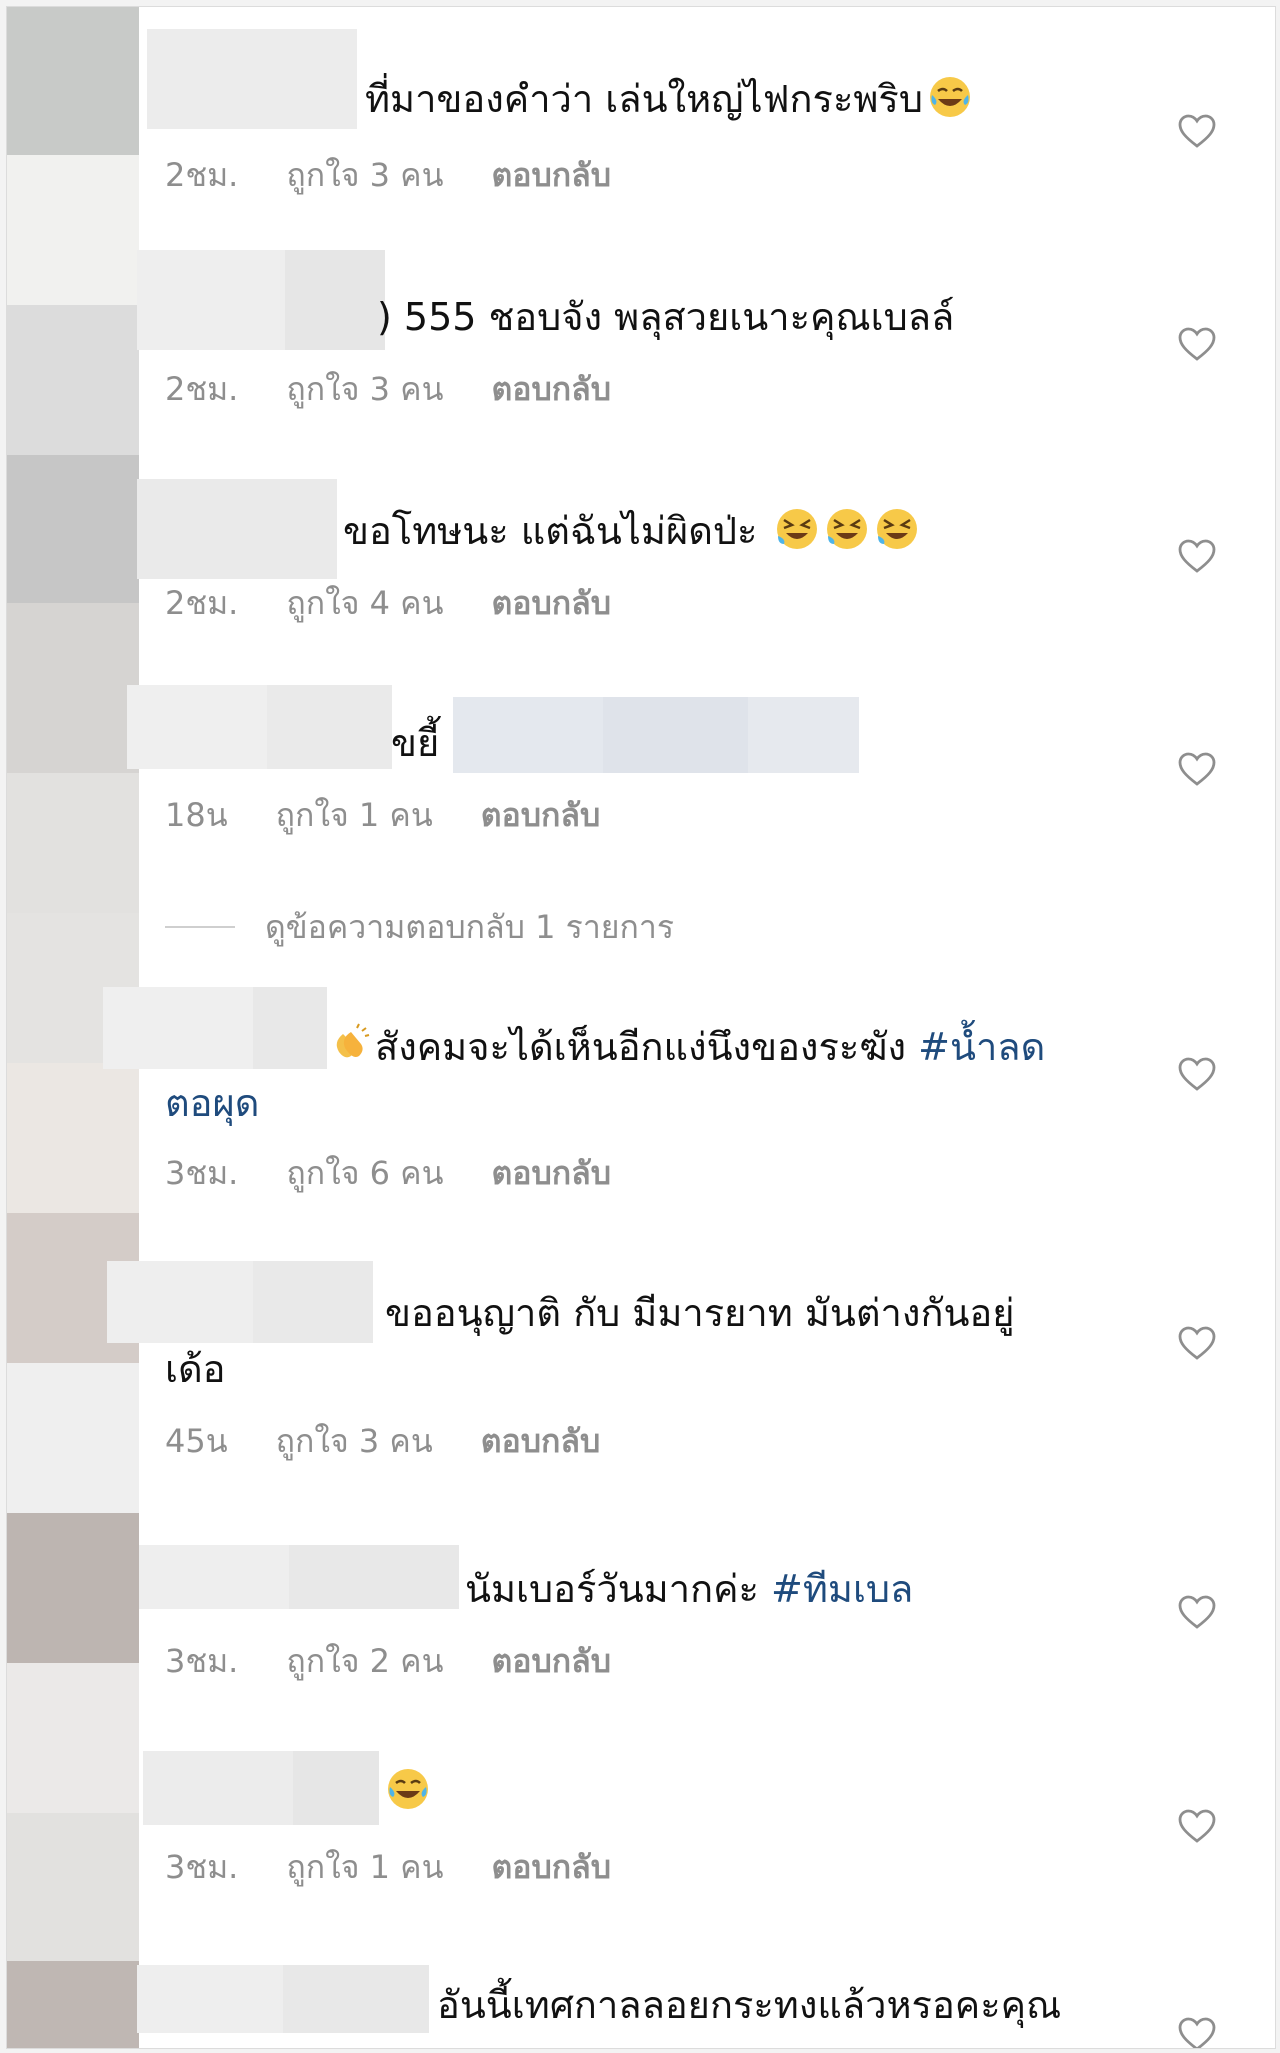 Image resolution: width=1280 pixels, height=2053 pixels. What do you see at coordinates (689, 1589) in the screenshot?
I see `comment-text: นัมเบอร์วันมากค่ะ #ทีมเบล` at bounding box center [689, 1589].